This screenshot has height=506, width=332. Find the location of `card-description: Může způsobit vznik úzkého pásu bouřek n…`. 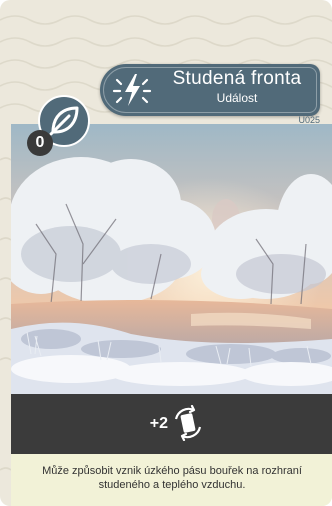

card-description: Může způsobit vznik úzkého pásu bouřek n… is located at coordinates (172, 478).